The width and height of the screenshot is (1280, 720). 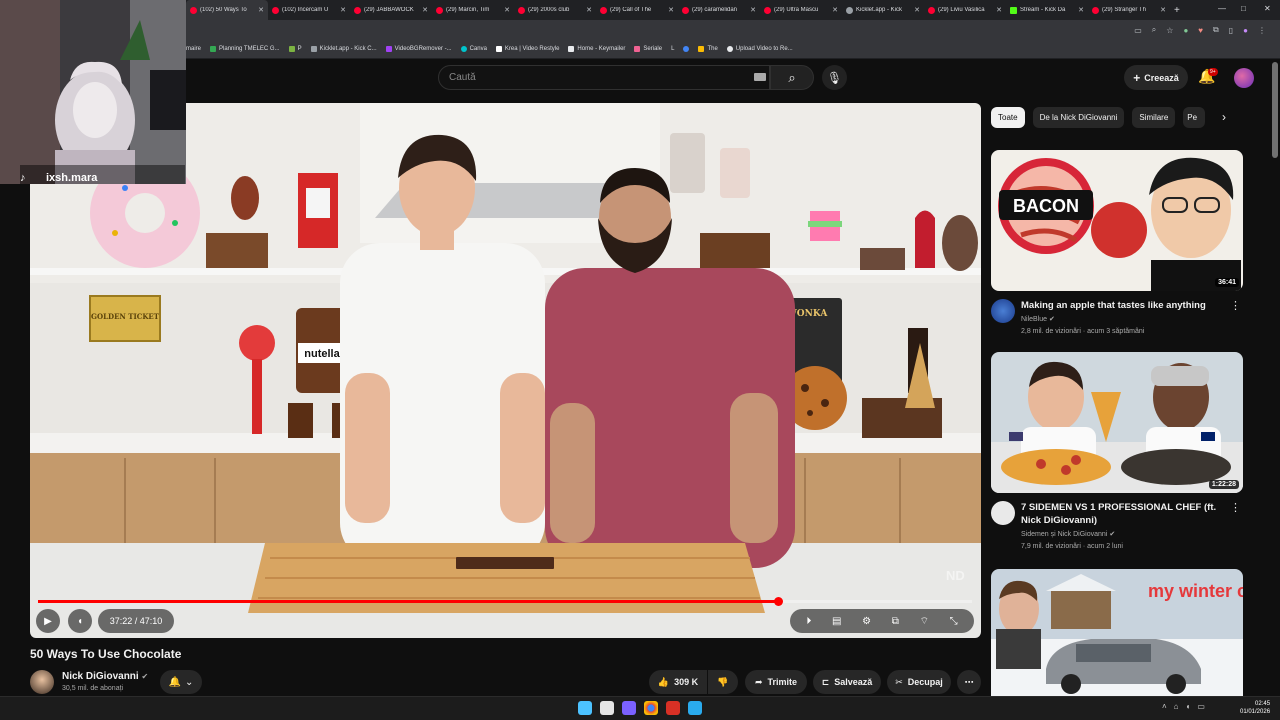 I want to click on share-button: ➦ Trimite, so click(x=776, y=682).